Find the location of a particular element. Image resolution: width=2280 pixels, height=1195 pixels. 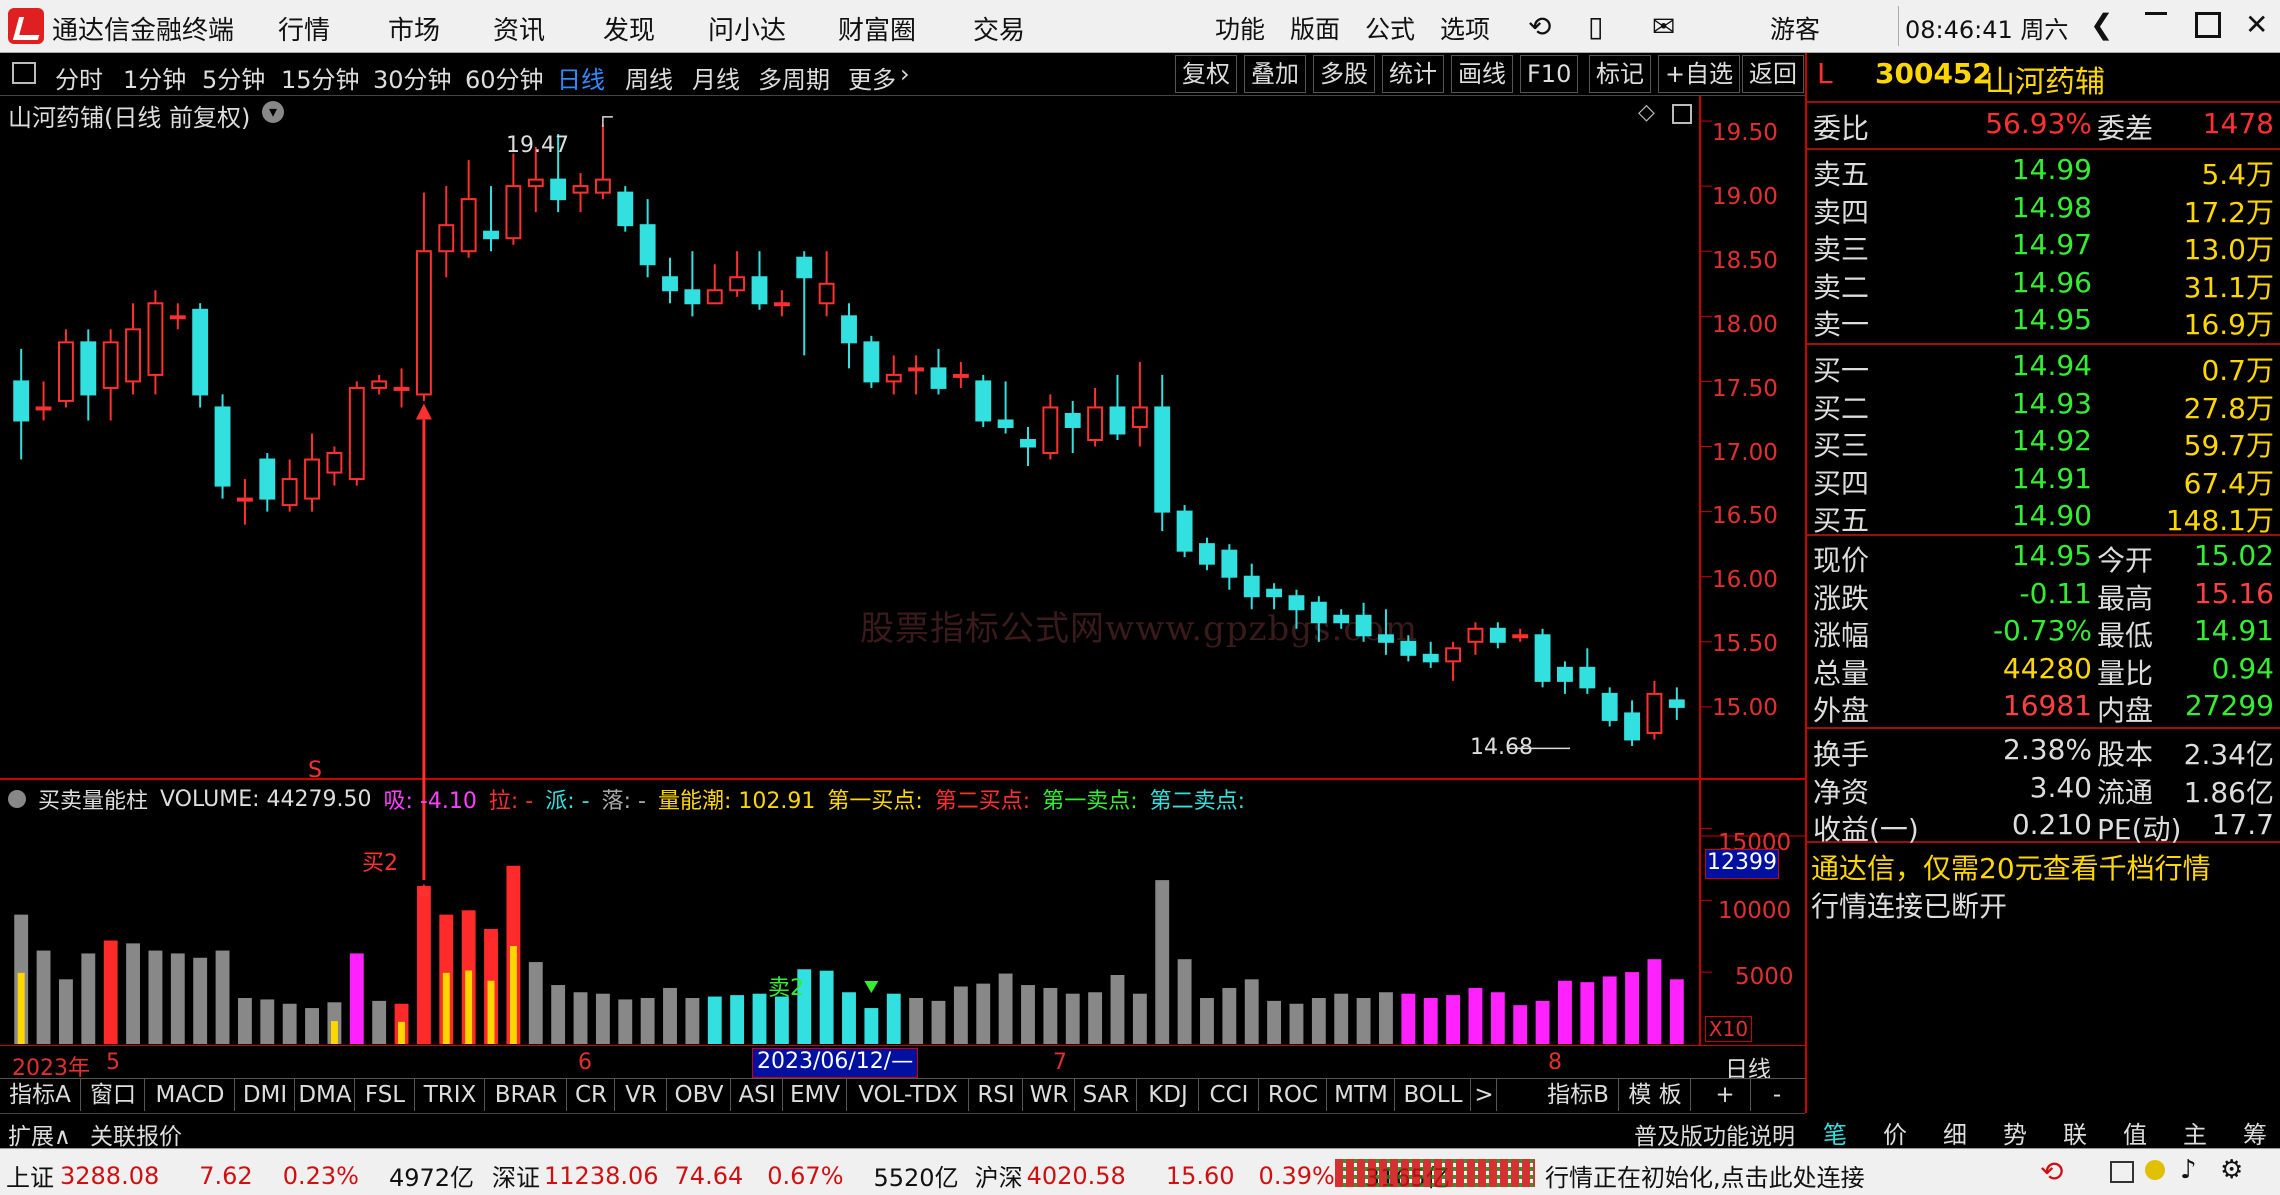

menu-news: 资讯 is located at coordinates (519, 28).